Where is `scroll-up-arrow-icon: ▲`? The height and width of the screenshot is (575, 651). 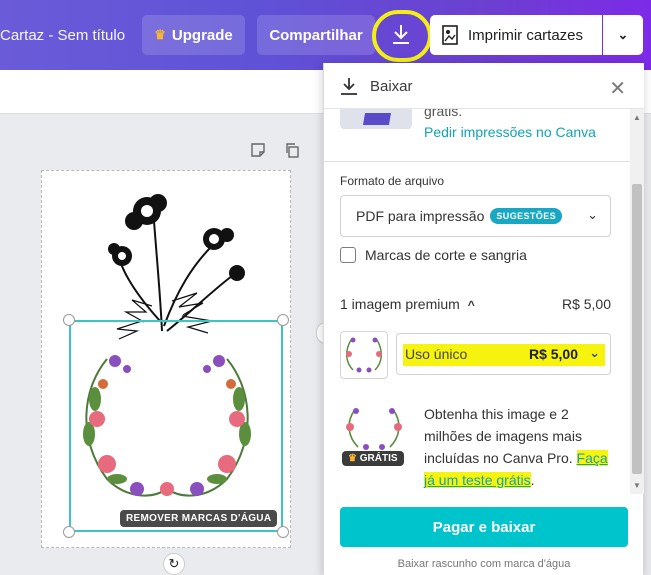
scroll-up-arrow-icon: ▲ is located at coordinates (637, 117).